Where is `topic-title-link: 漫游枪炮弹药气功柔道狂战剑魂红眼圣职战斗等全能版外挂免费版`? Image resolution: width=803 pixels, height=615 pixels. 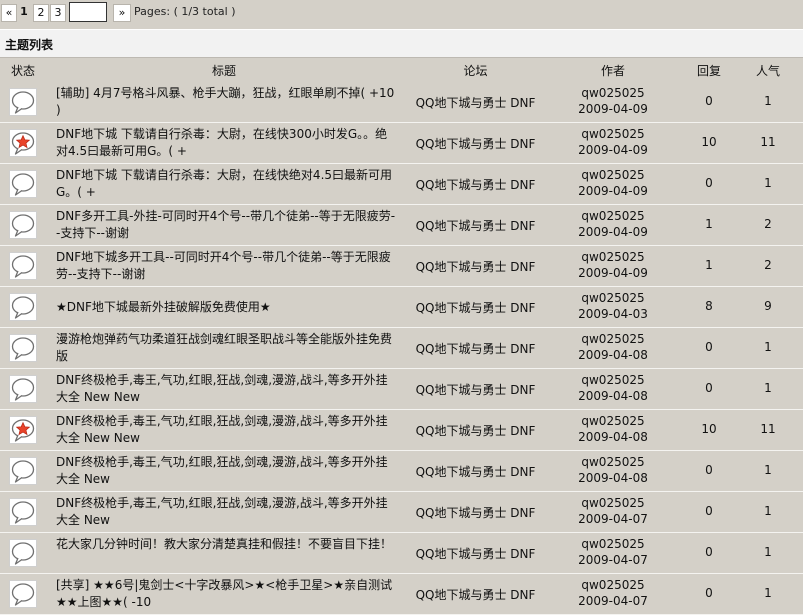 topic-title-link: 漫游枪炮弹药气功柔道狂战剑魂红眼圣职战斗等全能版外挂免费版 is located at coordinates (226, 348).